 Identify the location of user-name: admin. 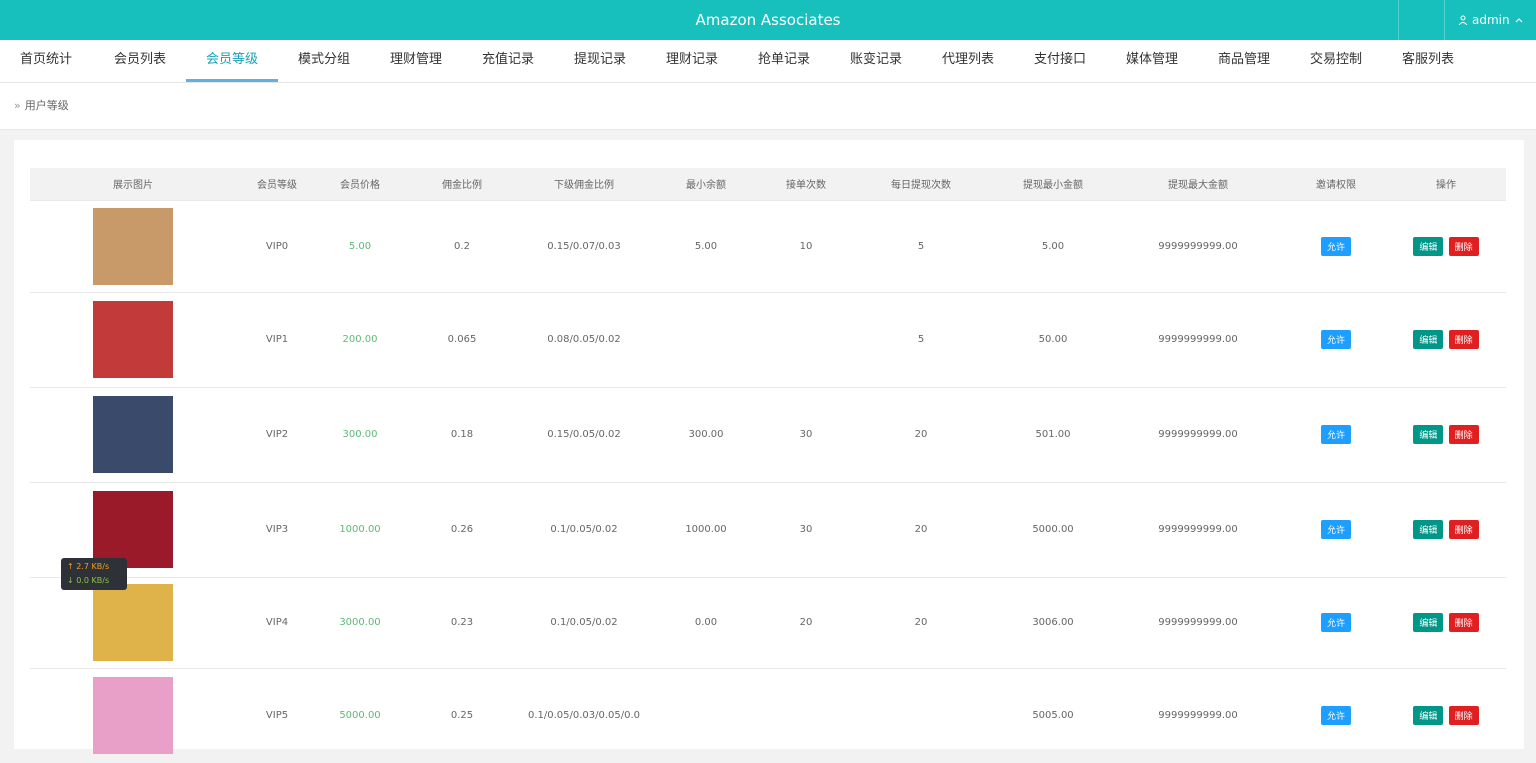
(1491, 20).